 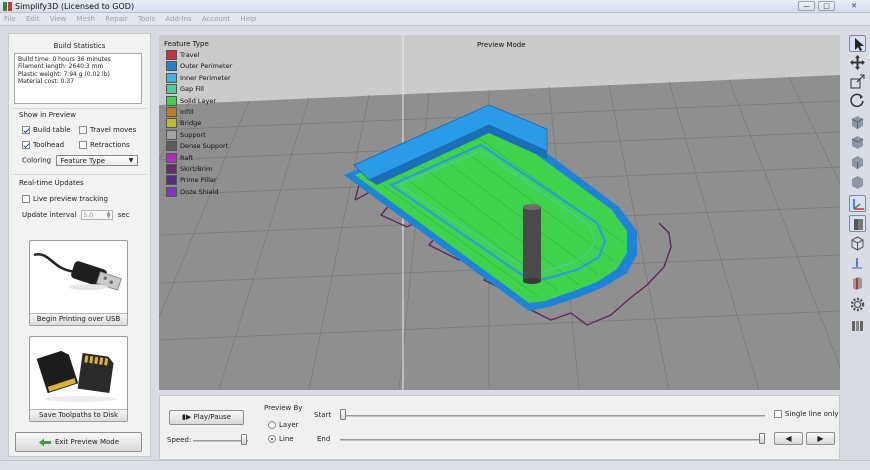 I want to click on legend-item: Inner Perimeter, so click(x=204, y=78).